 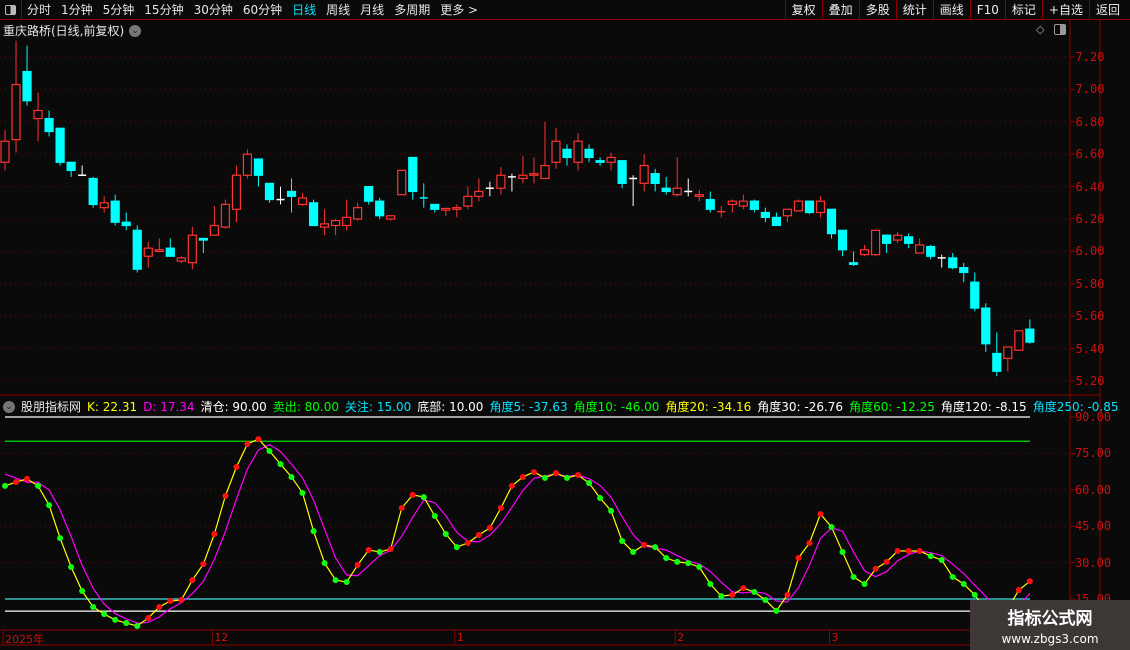 What do you see at coordinates (800, 407) in the screenshot?
I see `indicator-value-9: 角度30: -26.76` at bounding box center [800, 407].